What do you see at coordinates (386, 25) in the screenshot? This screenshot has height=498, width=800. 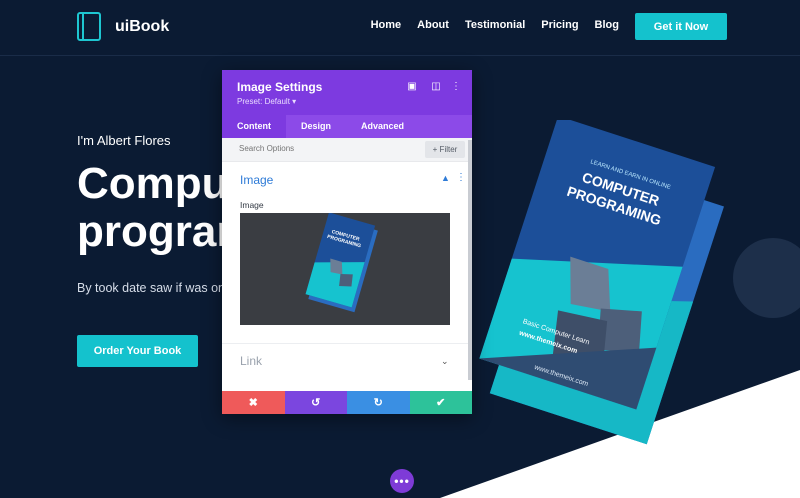 I see `nav-home: Home` at bounding box center [386, 25].